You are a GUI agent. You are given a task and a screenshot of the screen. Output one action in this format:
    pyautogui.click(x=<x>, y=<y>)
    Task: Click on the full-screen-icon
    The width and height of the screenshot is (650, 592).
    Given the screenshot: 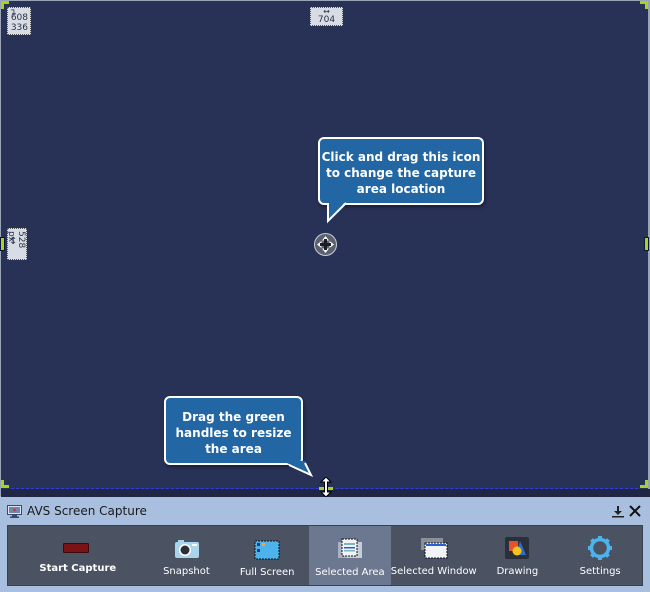 What is the action you would take?
    pyautogui.click(x=267, y=550)
    